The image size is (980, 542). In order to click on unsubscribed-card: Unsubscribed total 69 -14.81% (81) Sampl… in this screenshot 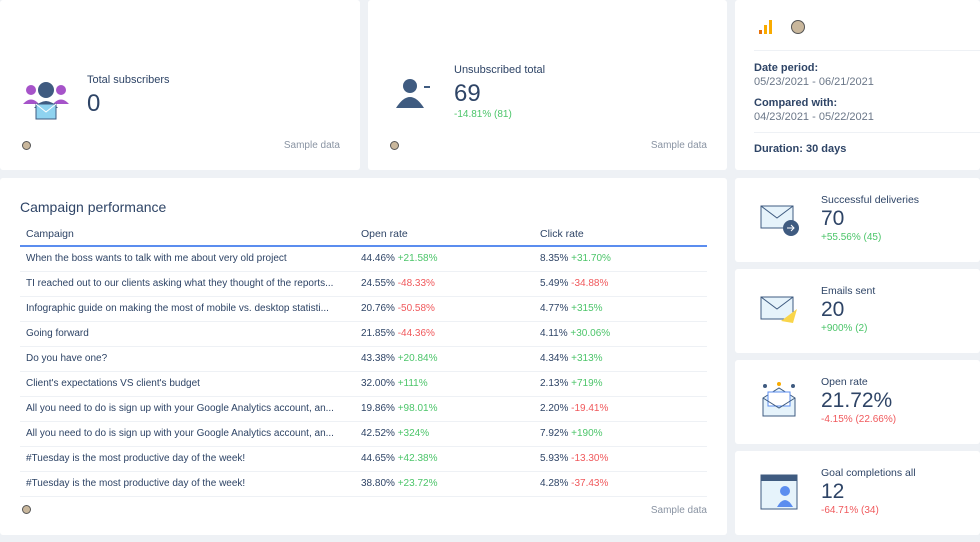, I will do `click(547, 85)`.